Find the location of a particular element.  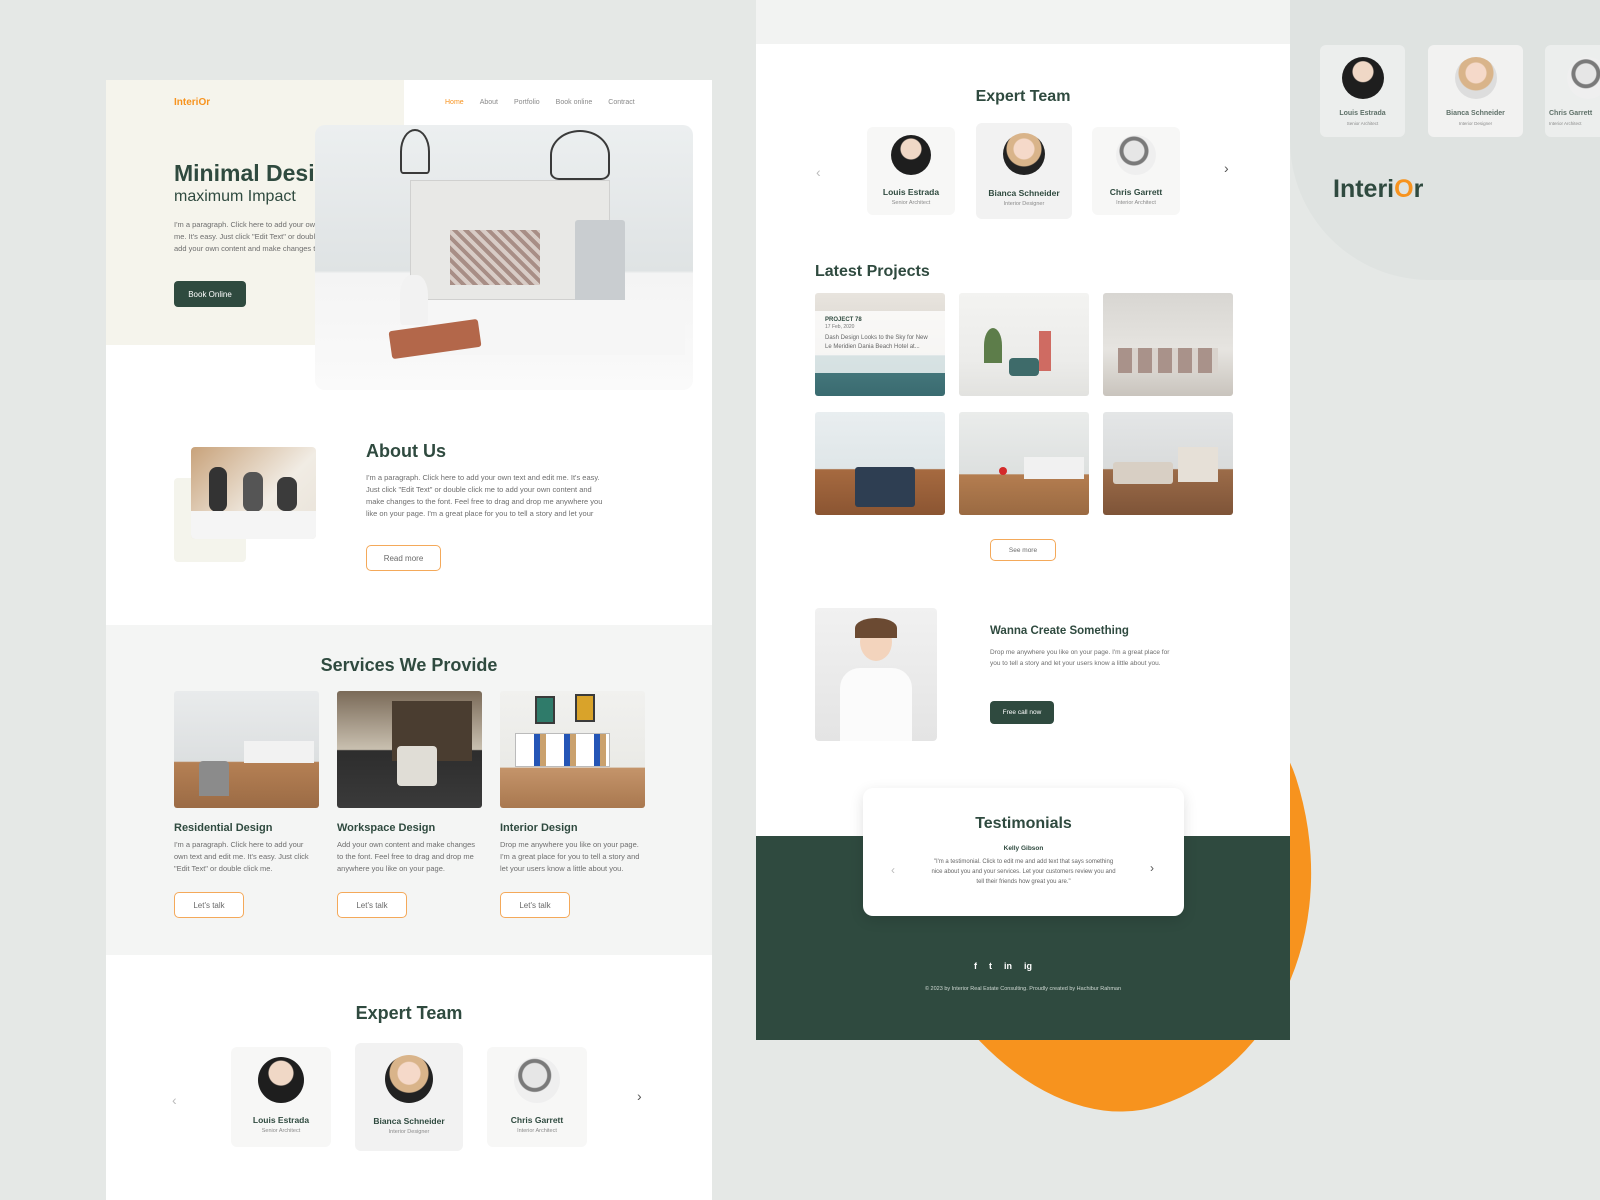

linkedin-icon: in is located at coordinates (1008, 966).